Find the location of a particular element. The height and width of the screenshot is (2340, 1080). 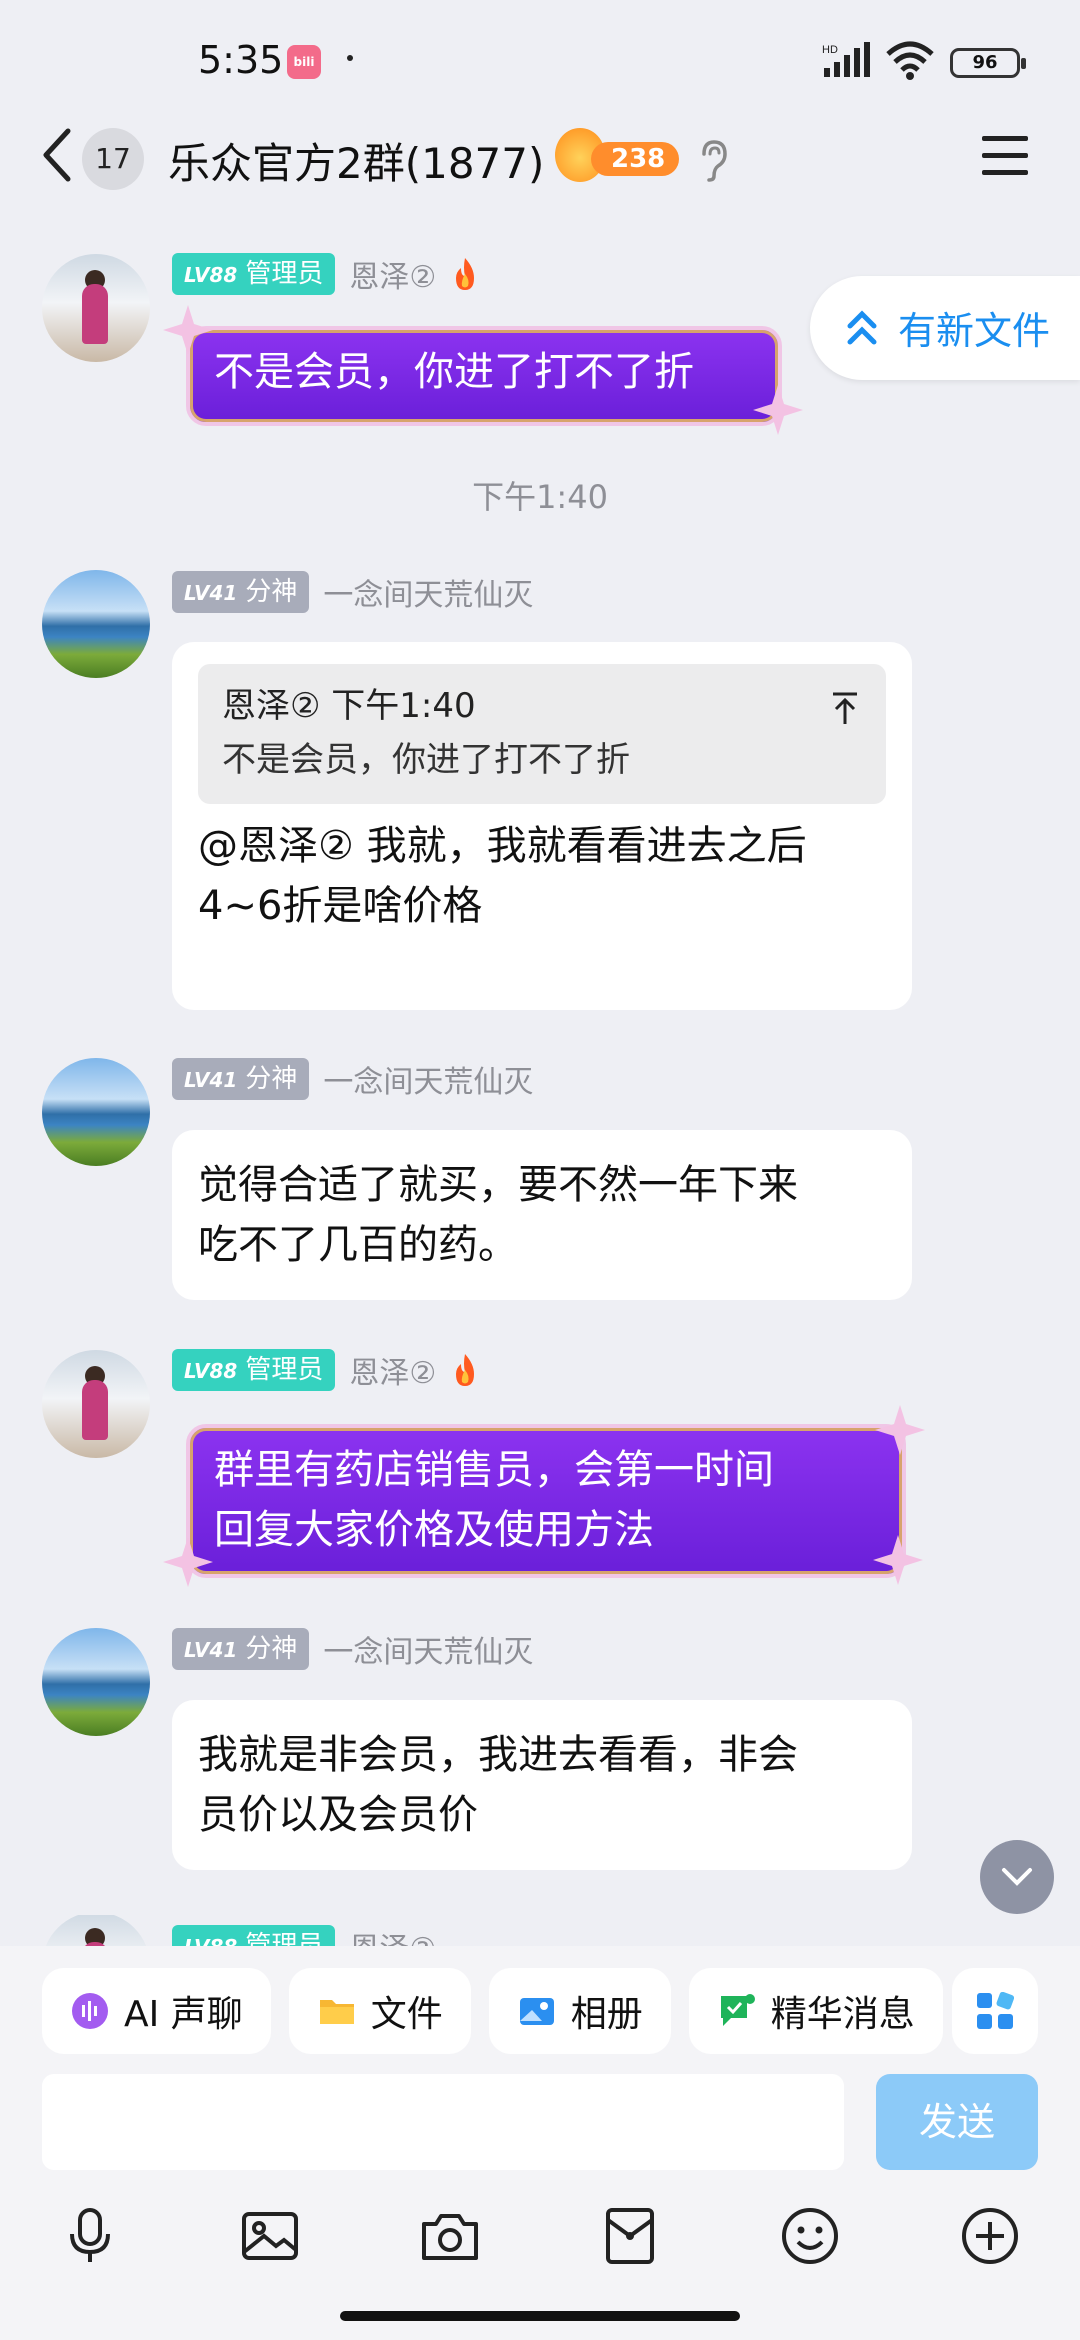

wifi-icon is located at coordinates (910, 60).